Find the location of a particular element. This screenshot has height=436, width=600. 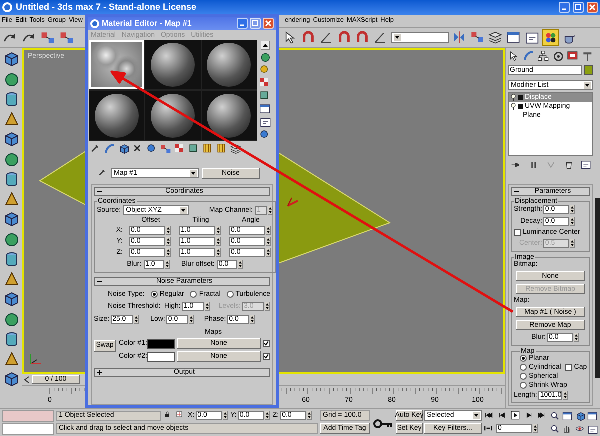

material-editor-button is located at coordinates (550, 37).